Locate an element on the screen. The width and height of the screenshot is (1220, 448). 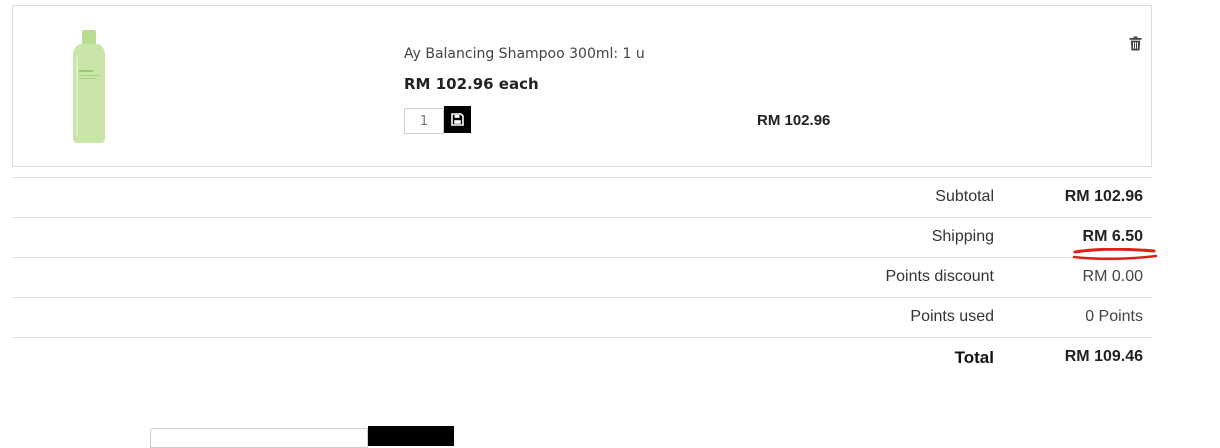
floppy-disk-icon is located at coordinates (457, 119).